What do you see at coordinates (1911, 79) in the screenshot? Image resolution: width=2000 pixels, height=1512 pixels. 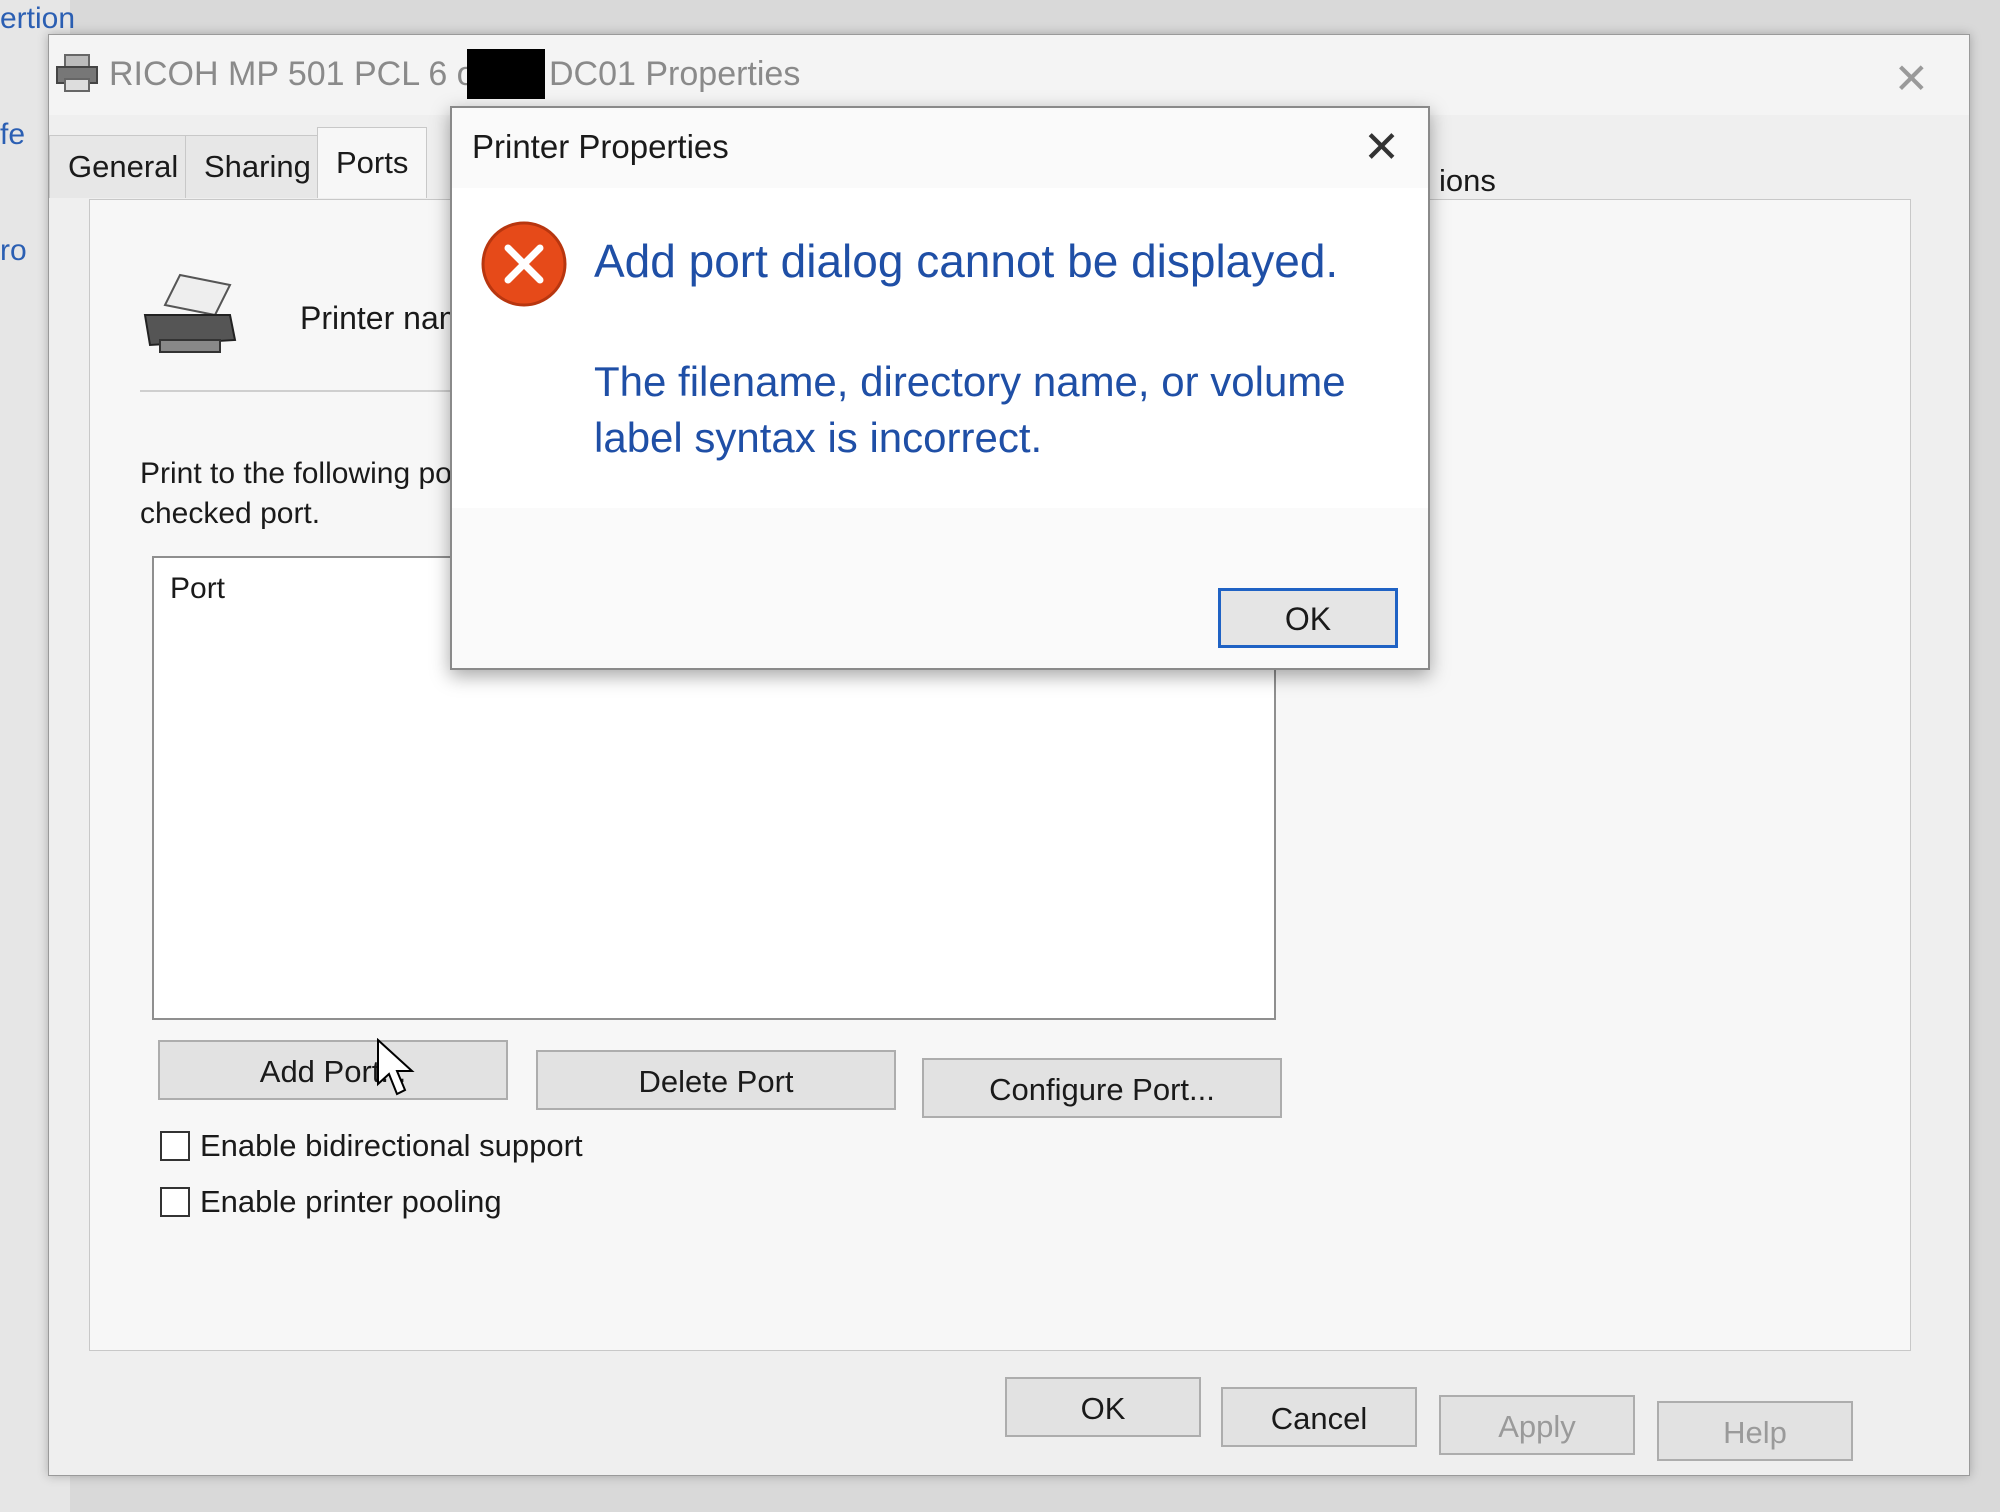 I see `close-button: ✕` at bounding box center [1911, 79].